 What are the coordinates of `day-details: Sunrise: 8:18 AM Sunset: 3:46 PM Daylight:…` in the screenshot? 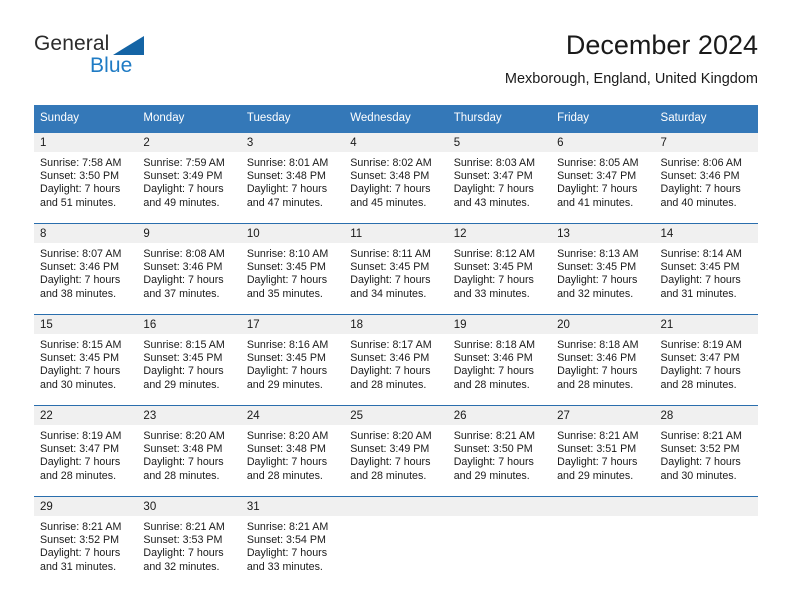 It's located at (499, 363).